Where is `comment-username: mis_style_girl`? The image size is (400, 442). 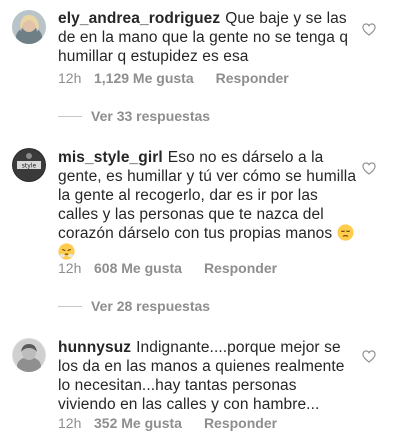 comment-username: mis_style_girl is located at coordinates (110, 157).